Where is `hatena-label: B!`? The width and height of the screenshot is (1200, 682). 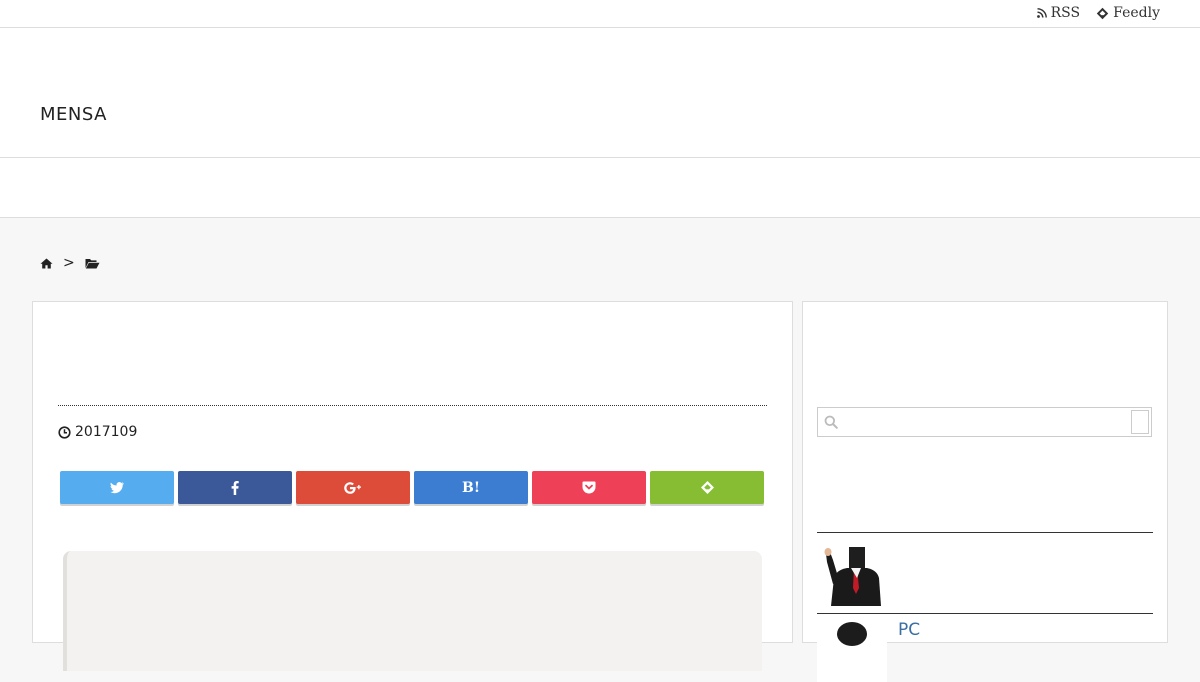
hatena-label: B! is located at coordinates (471, 487).